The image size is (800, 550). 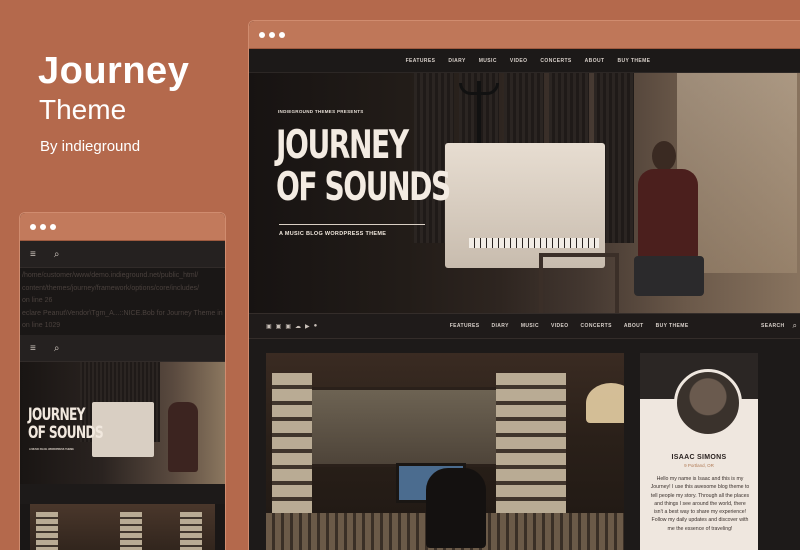 I want to click on hero-tagline: A MUSIC BLOG WORDPRESS THEME, so click(x=333, y=234).